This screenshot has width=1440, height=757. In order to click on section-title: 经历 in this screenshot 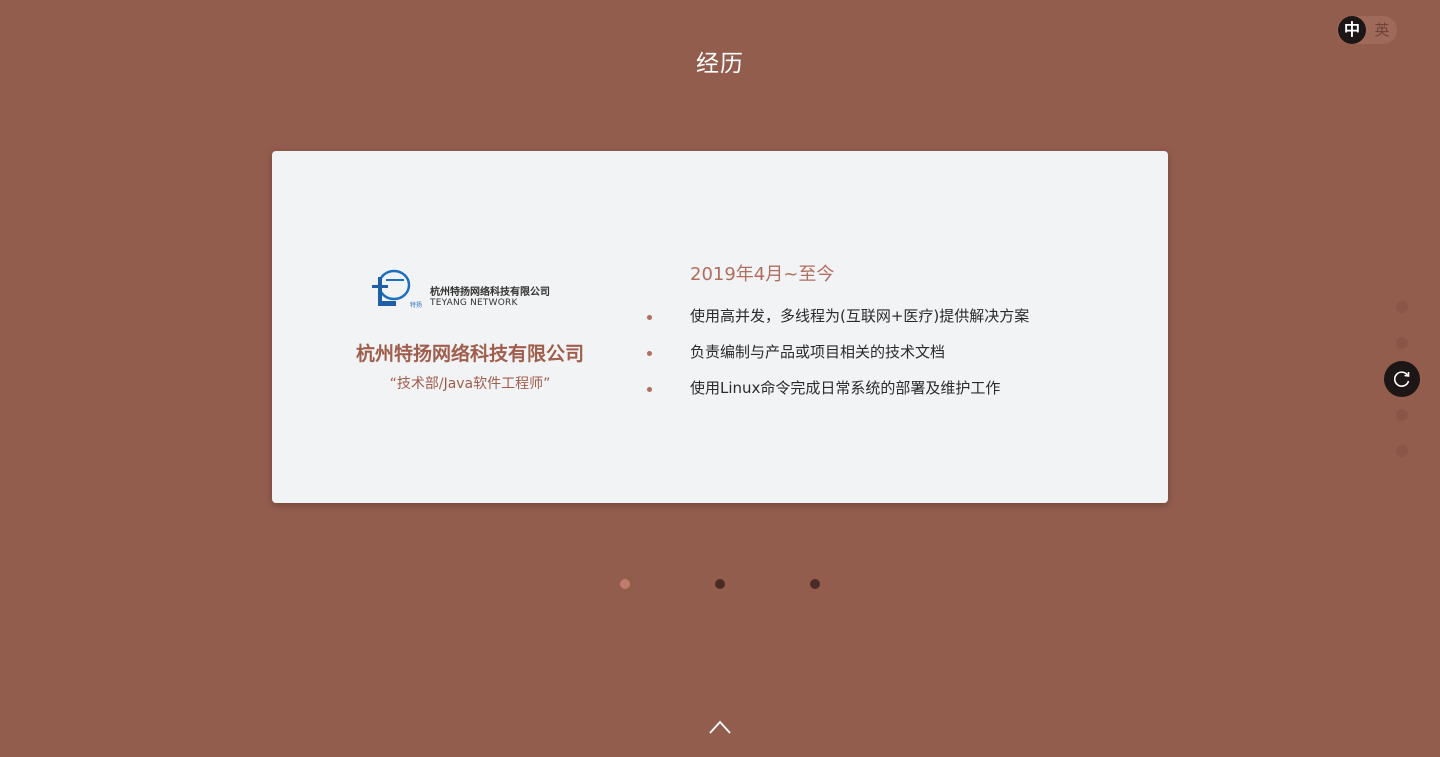, I will do `click(720, 64)`.